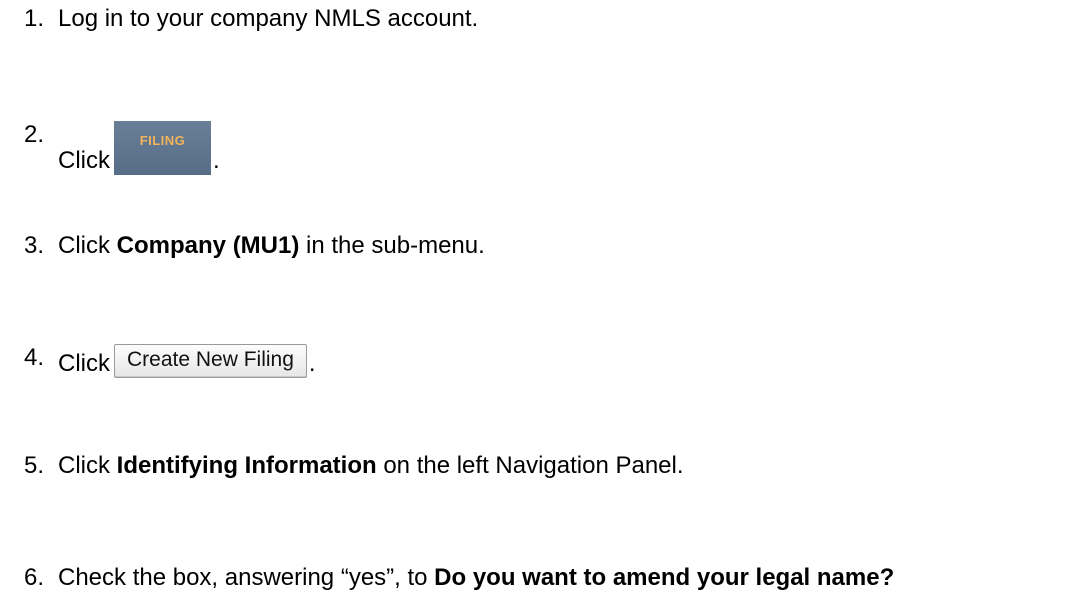 Image resolution: width=1084 pixels, height=592 pixels. What do you see at coordinates (392, 245) in the screenshot?
I see `step-suffix: in the sub-menu.` at bounding box center [392, 245].